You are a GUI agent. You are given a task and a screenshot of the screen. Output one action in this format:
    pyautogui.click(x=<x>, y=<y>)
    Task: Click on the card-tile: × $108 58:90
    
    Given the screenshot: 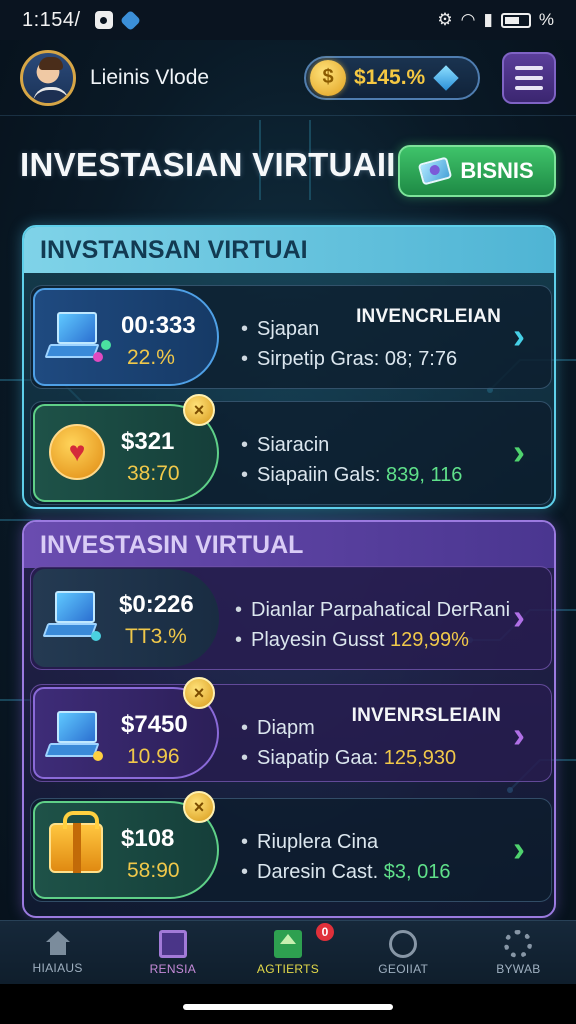 What is the action you would take?
    pyautogui.click(x=126, y=845)
    